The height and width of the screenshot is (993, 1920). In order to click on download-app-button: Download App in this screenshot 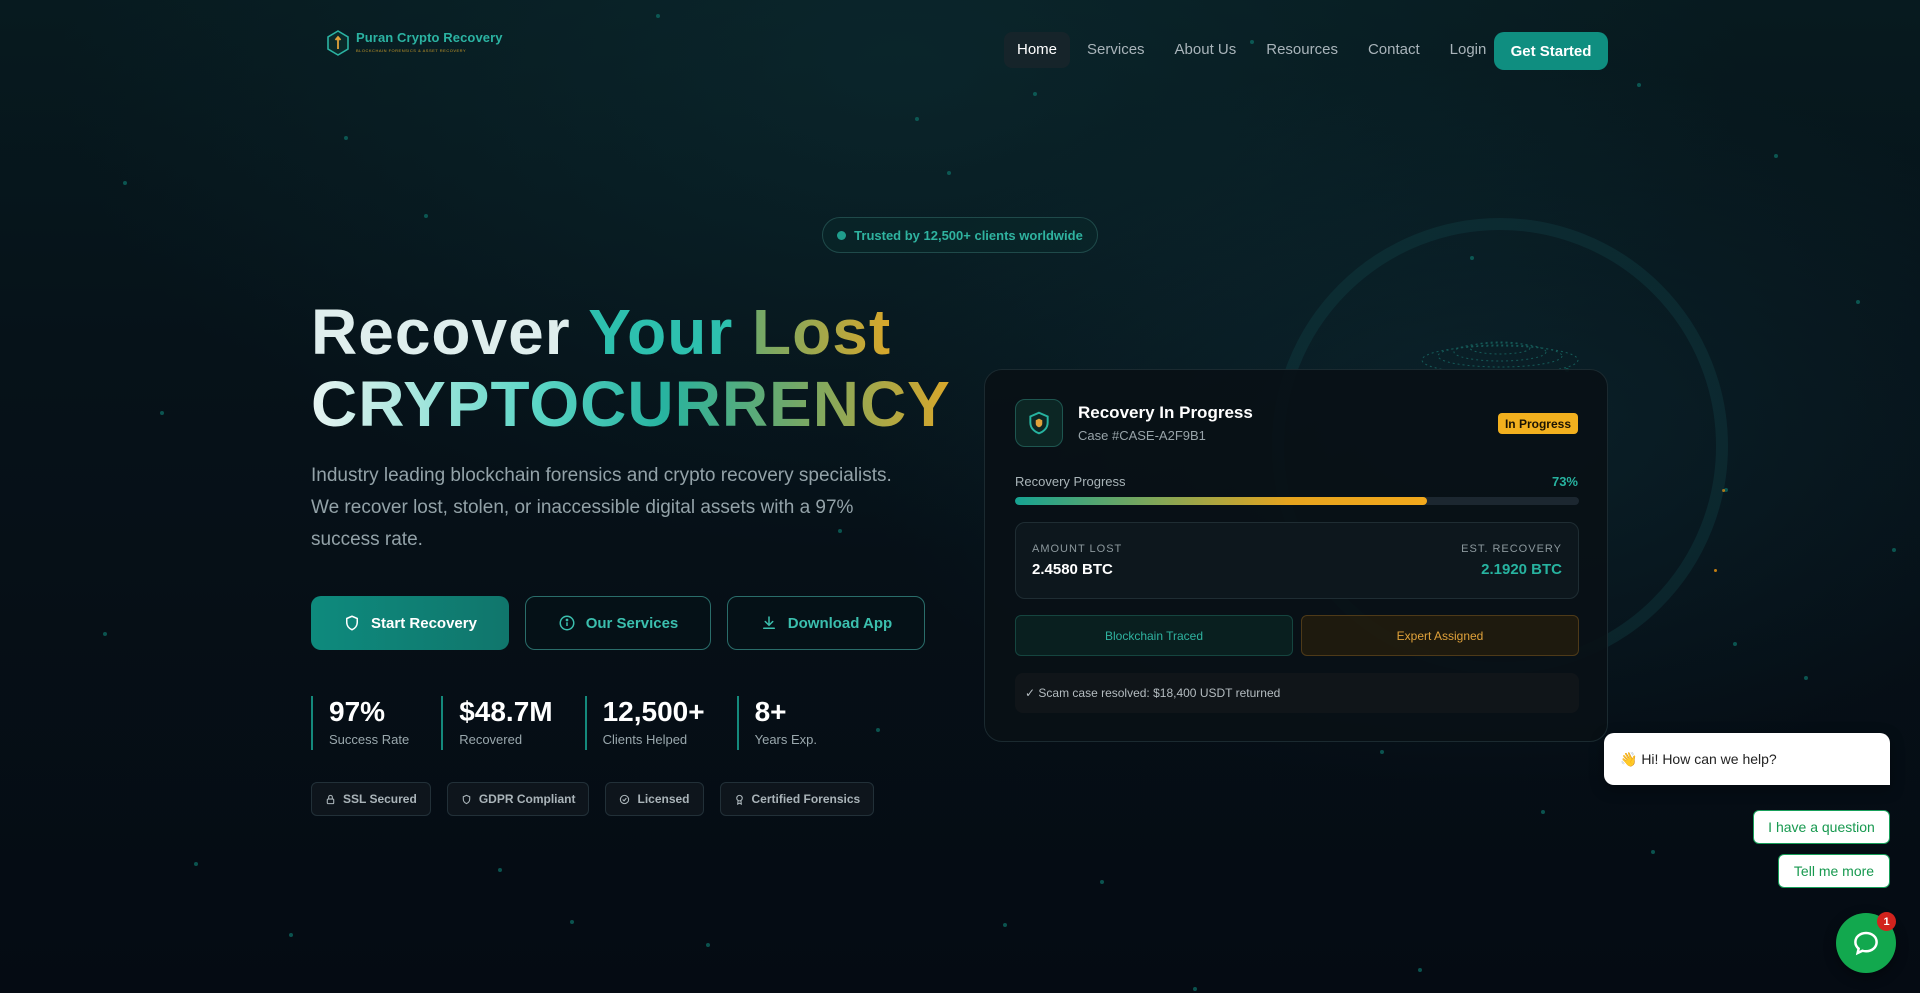, I will do `click(826, 623)`.